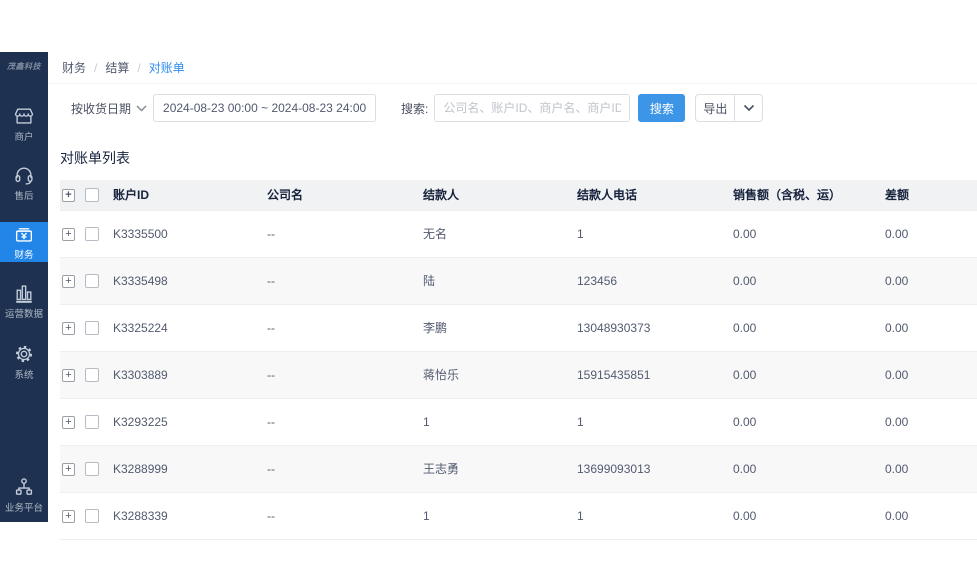 This screenshot has height=577, width=977. Describe the element at coordinates (500, 516) in the screenshot. I see `cell-payee: 1` at that location.